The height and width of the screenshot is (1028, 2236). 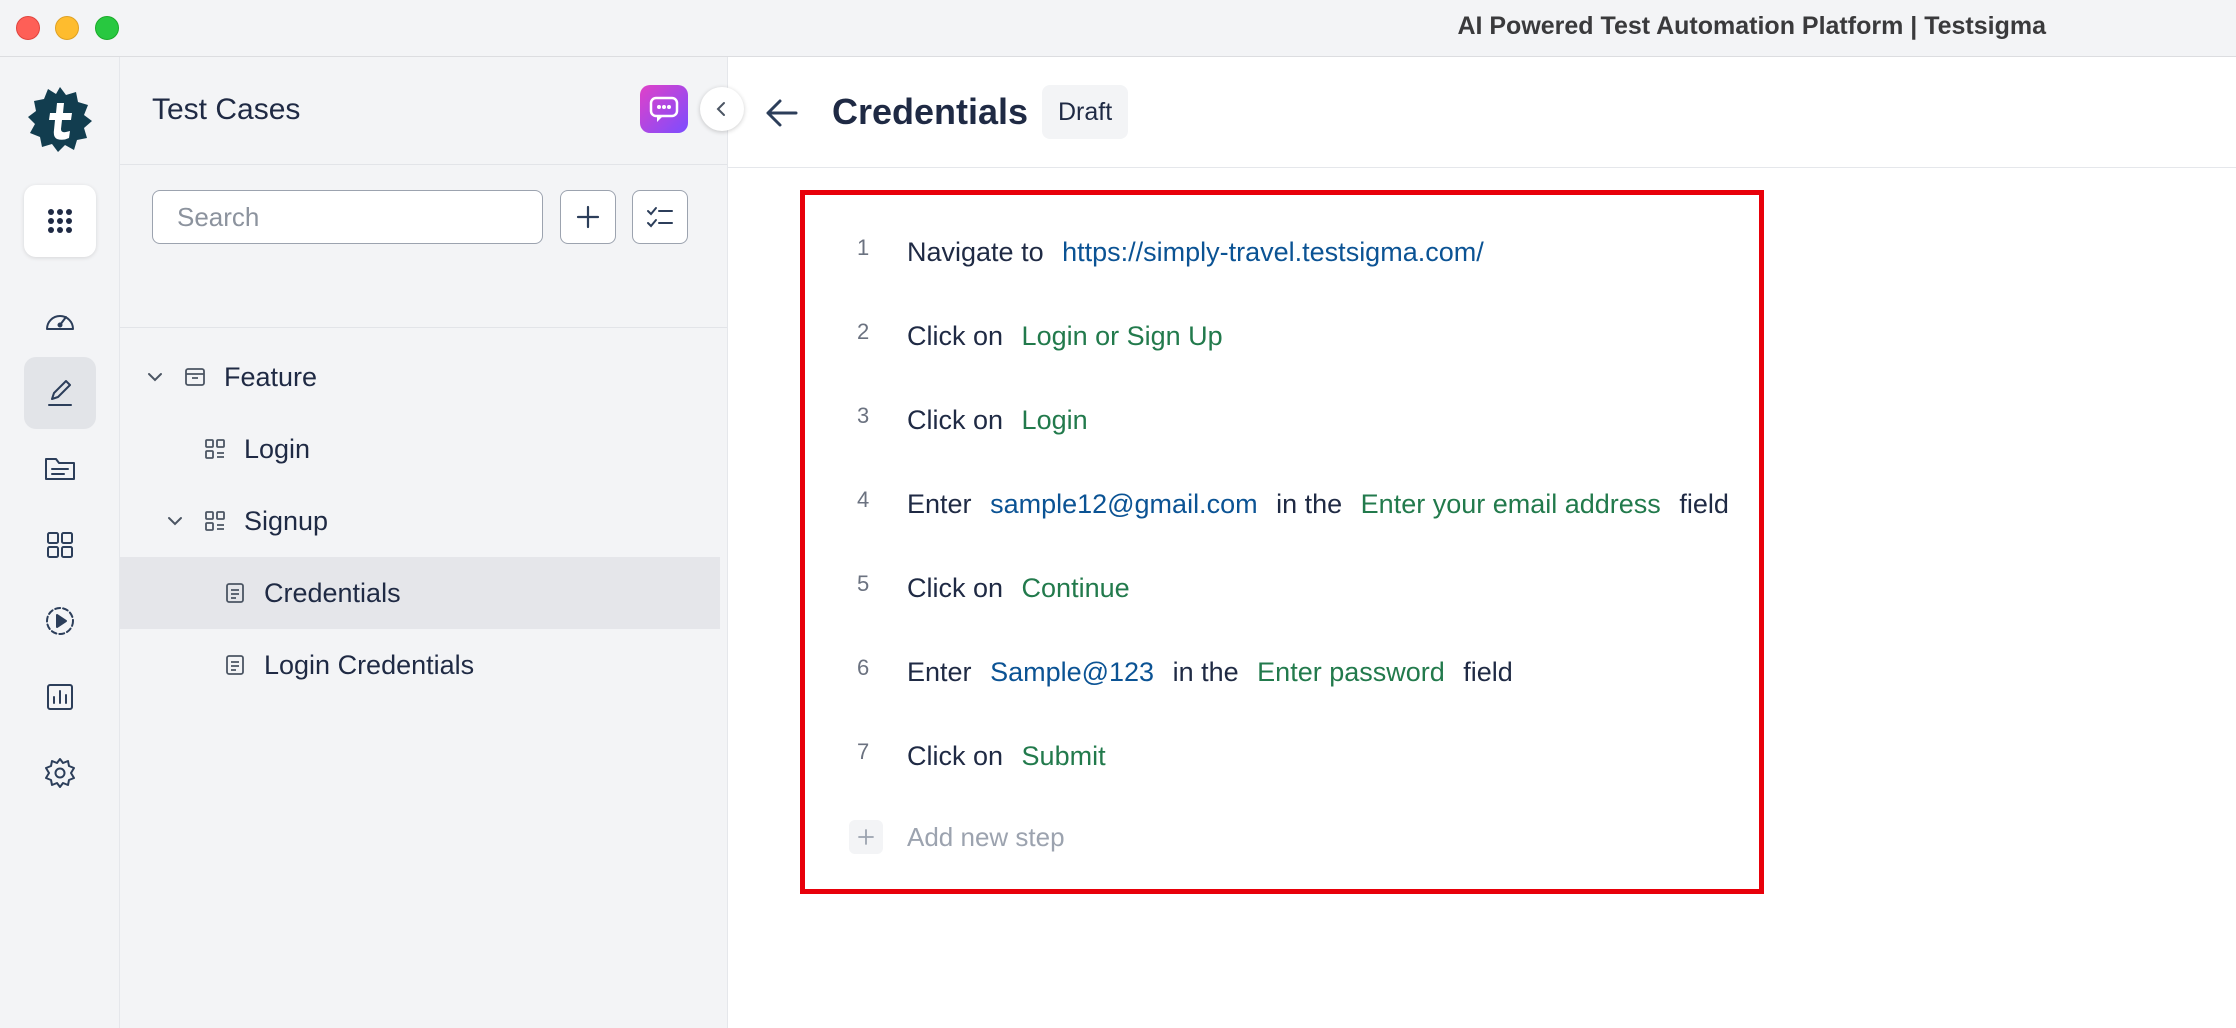 What do you see at coordinates (1282, 419) in the screenshot?
I see `test-step: 3 Click on Login` at bounding box center [1282, 419].